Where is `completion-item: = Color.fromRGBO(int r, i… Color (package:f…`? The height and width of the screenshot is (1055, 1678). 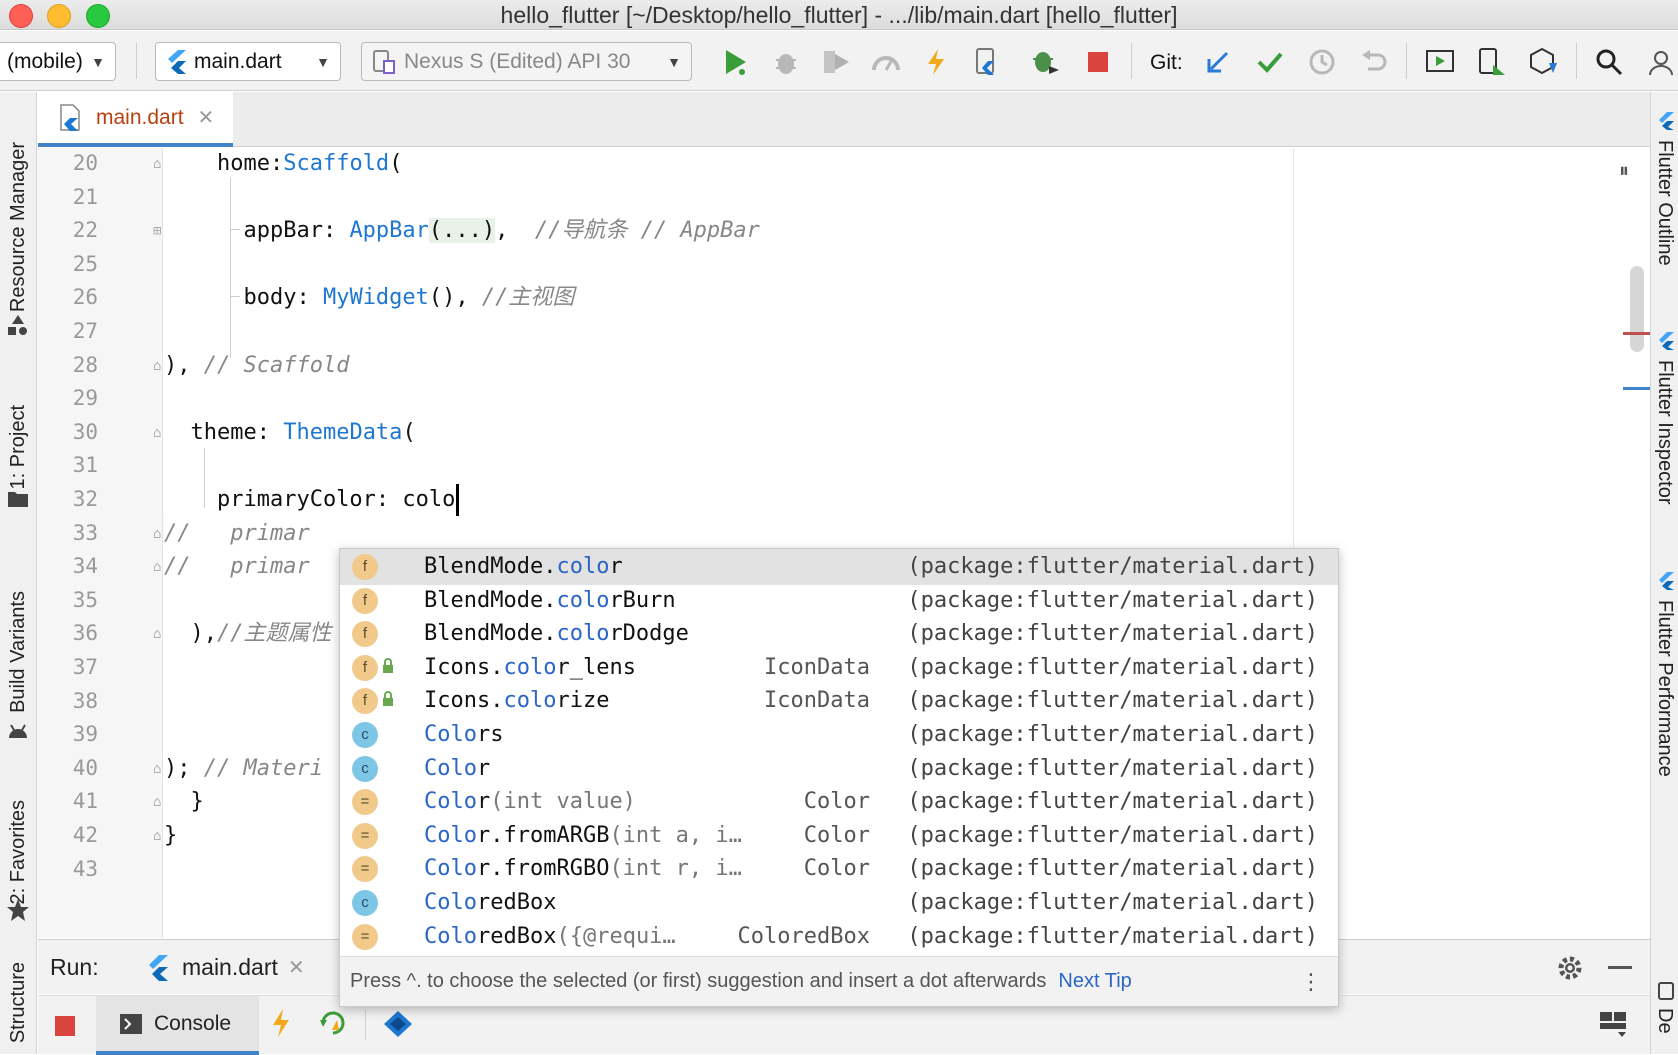 completion-item: = Color.fromRGBO(int r, i… Color (package:f… is located at coordinates (839, 869).